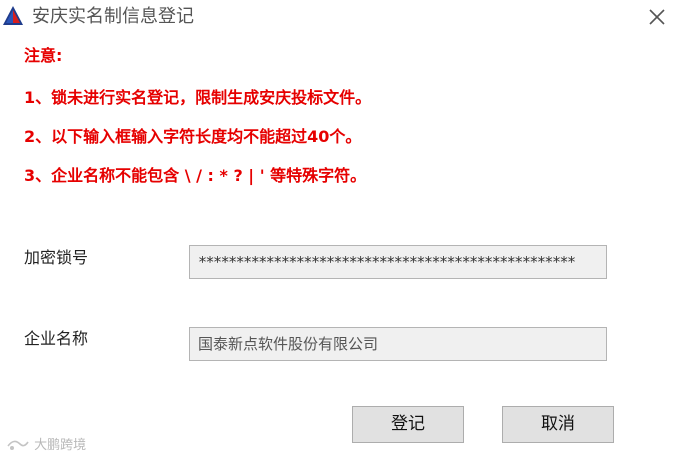 The image size is (681, 460). I want to click on register-button: 登记, so click(408, 424).